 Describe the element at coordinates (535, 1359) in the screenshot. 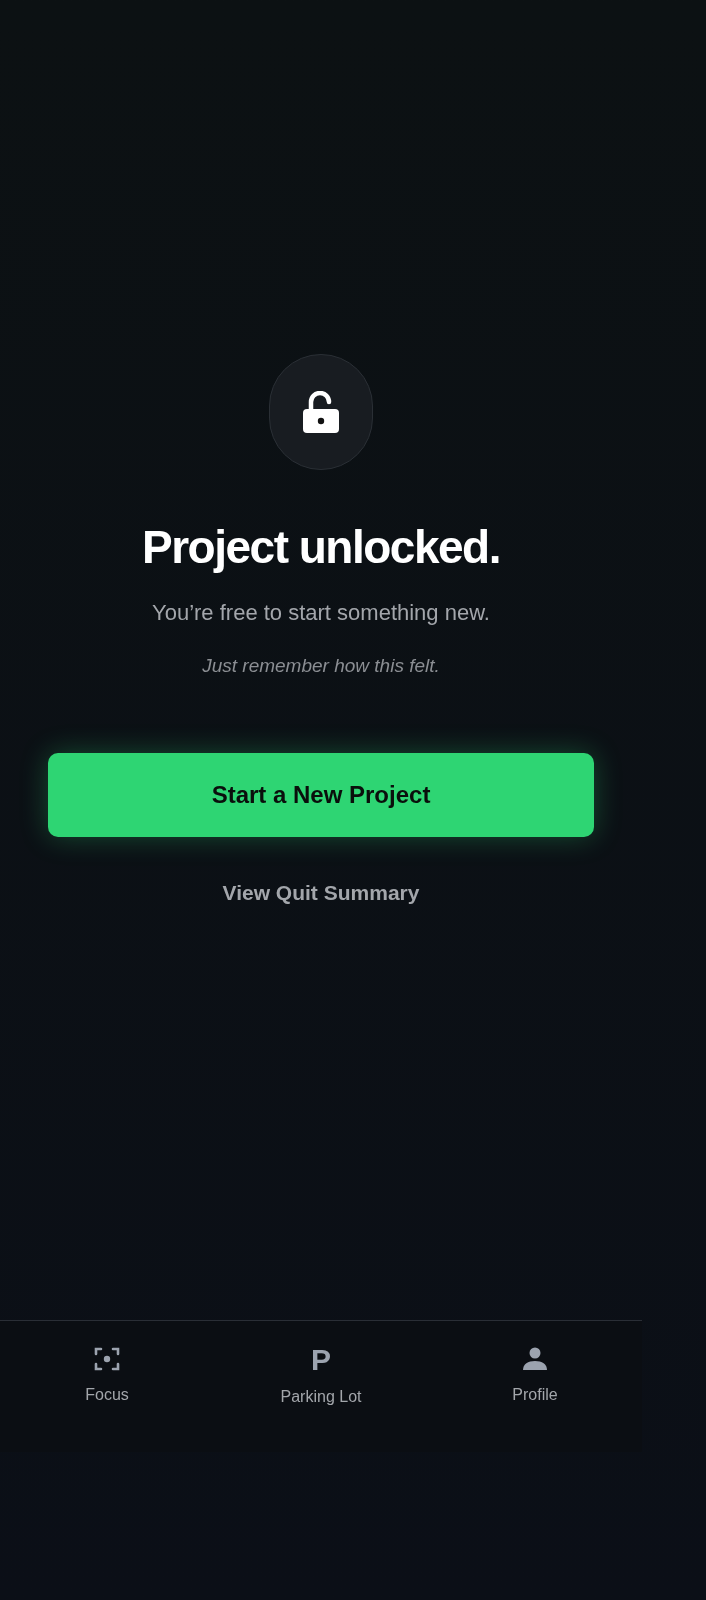

I see `profile-icon` at that location.